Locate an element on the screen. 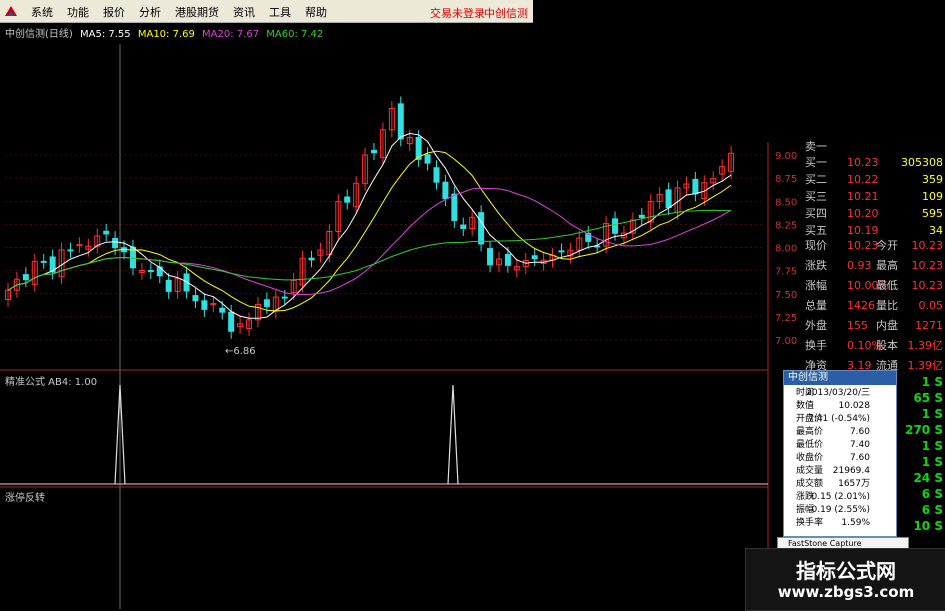 This screenshot has width=945, height=611. bid-price: 10.21 is located at coordinates (863, 196).